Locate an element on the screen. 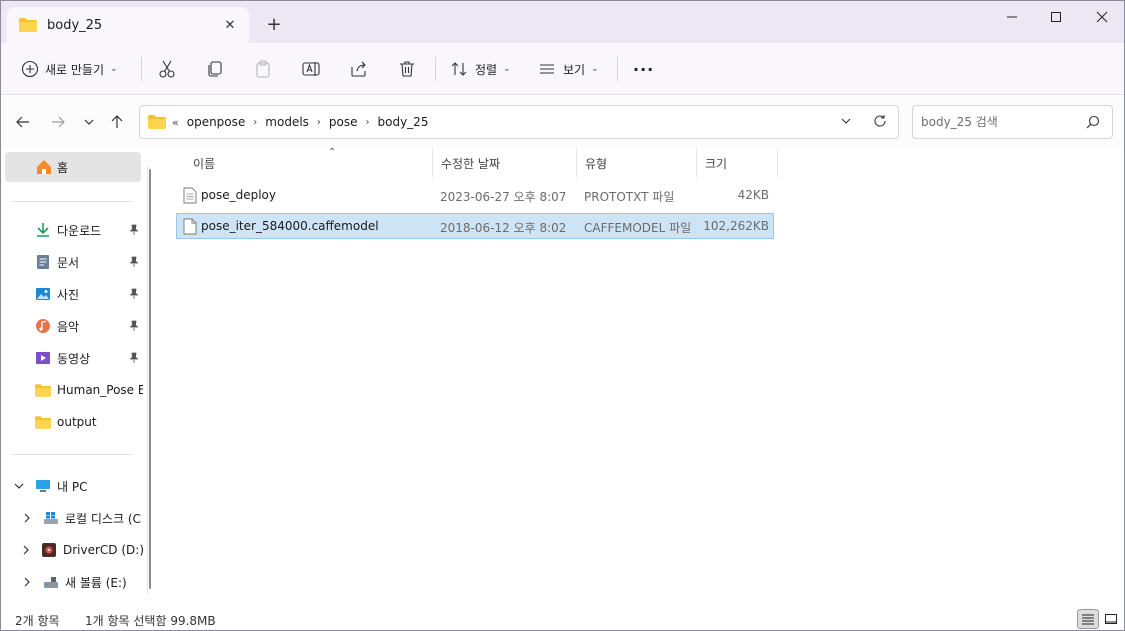 The width and height of the screenshot is (1125, 631). nav-label: 내 PC is located at coordinates (72, 486).